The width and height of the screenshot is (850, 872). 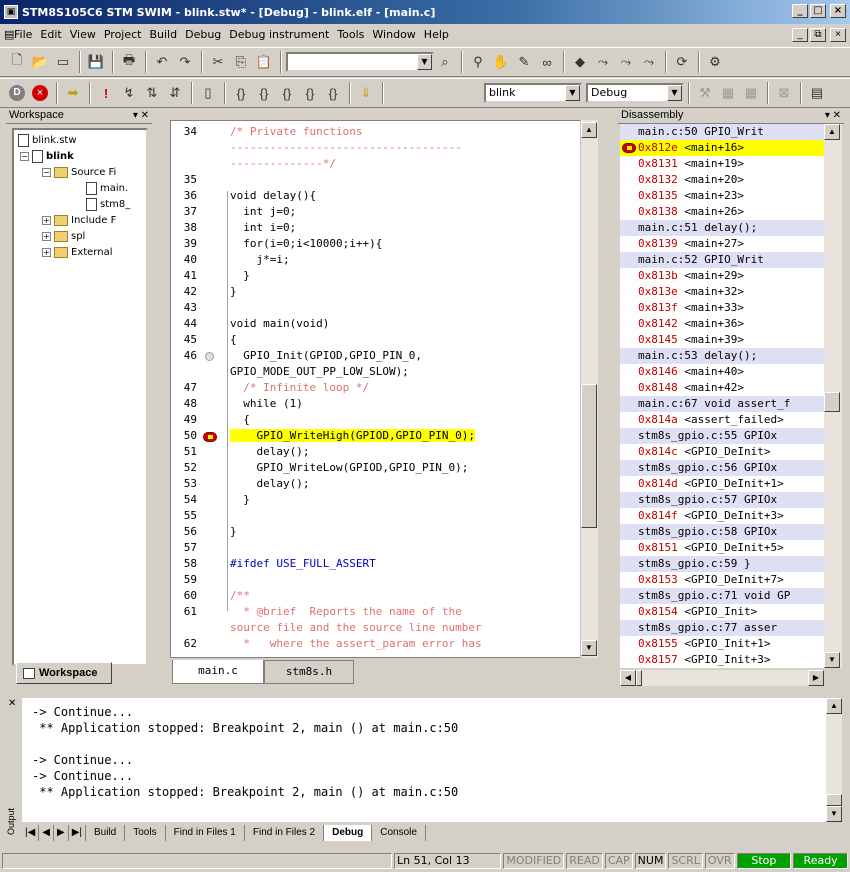 I want to click on minimize-button: _, so click(x=800, y=11).